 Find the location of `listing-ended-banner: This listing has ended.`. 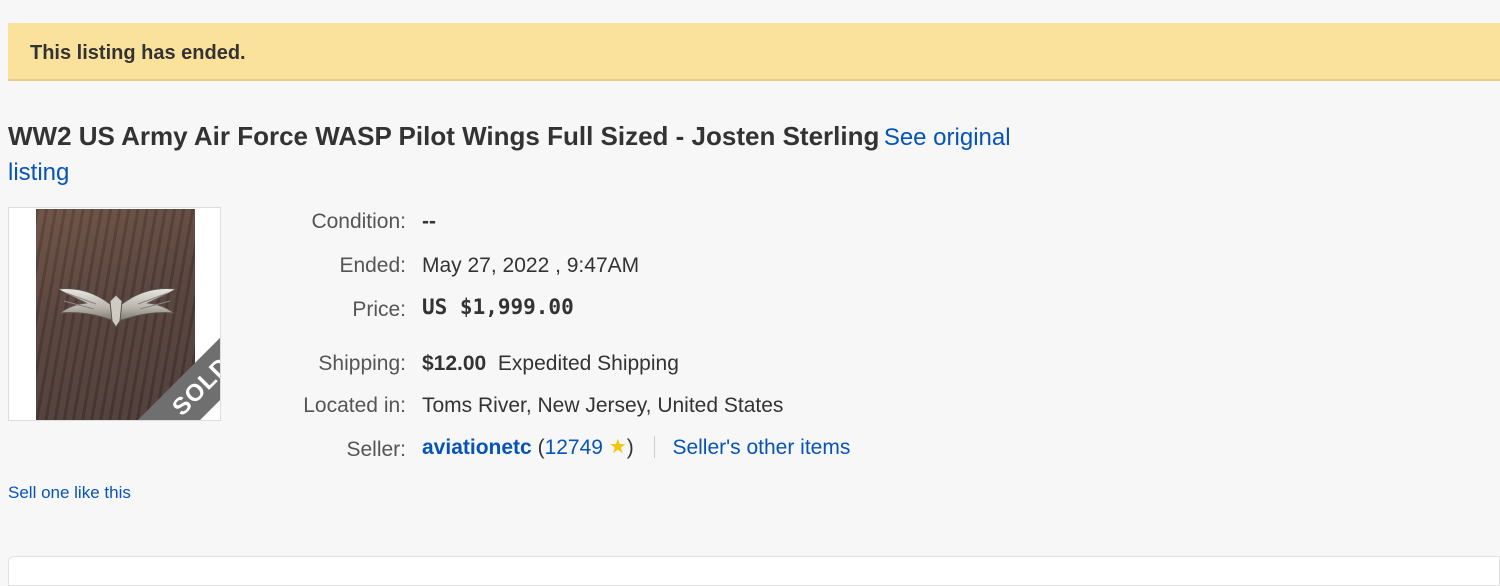

listing-ended-banner: This listing has ended. is located at coordinates (754, 52).